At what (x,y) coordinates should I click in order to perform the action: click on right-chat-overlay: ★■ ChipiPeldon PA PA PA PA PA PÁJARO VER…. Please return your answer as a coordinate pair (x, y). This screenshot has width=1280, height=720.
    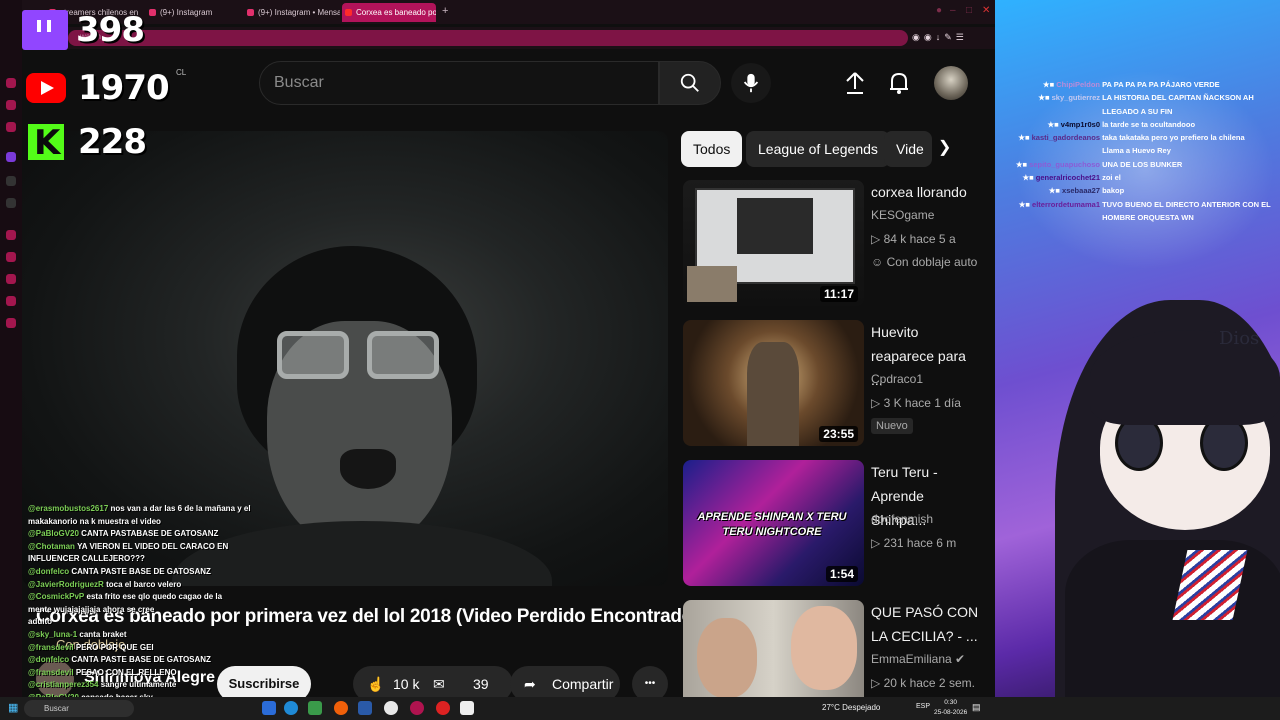
    Looking at the image, I should click on (1140, 151).